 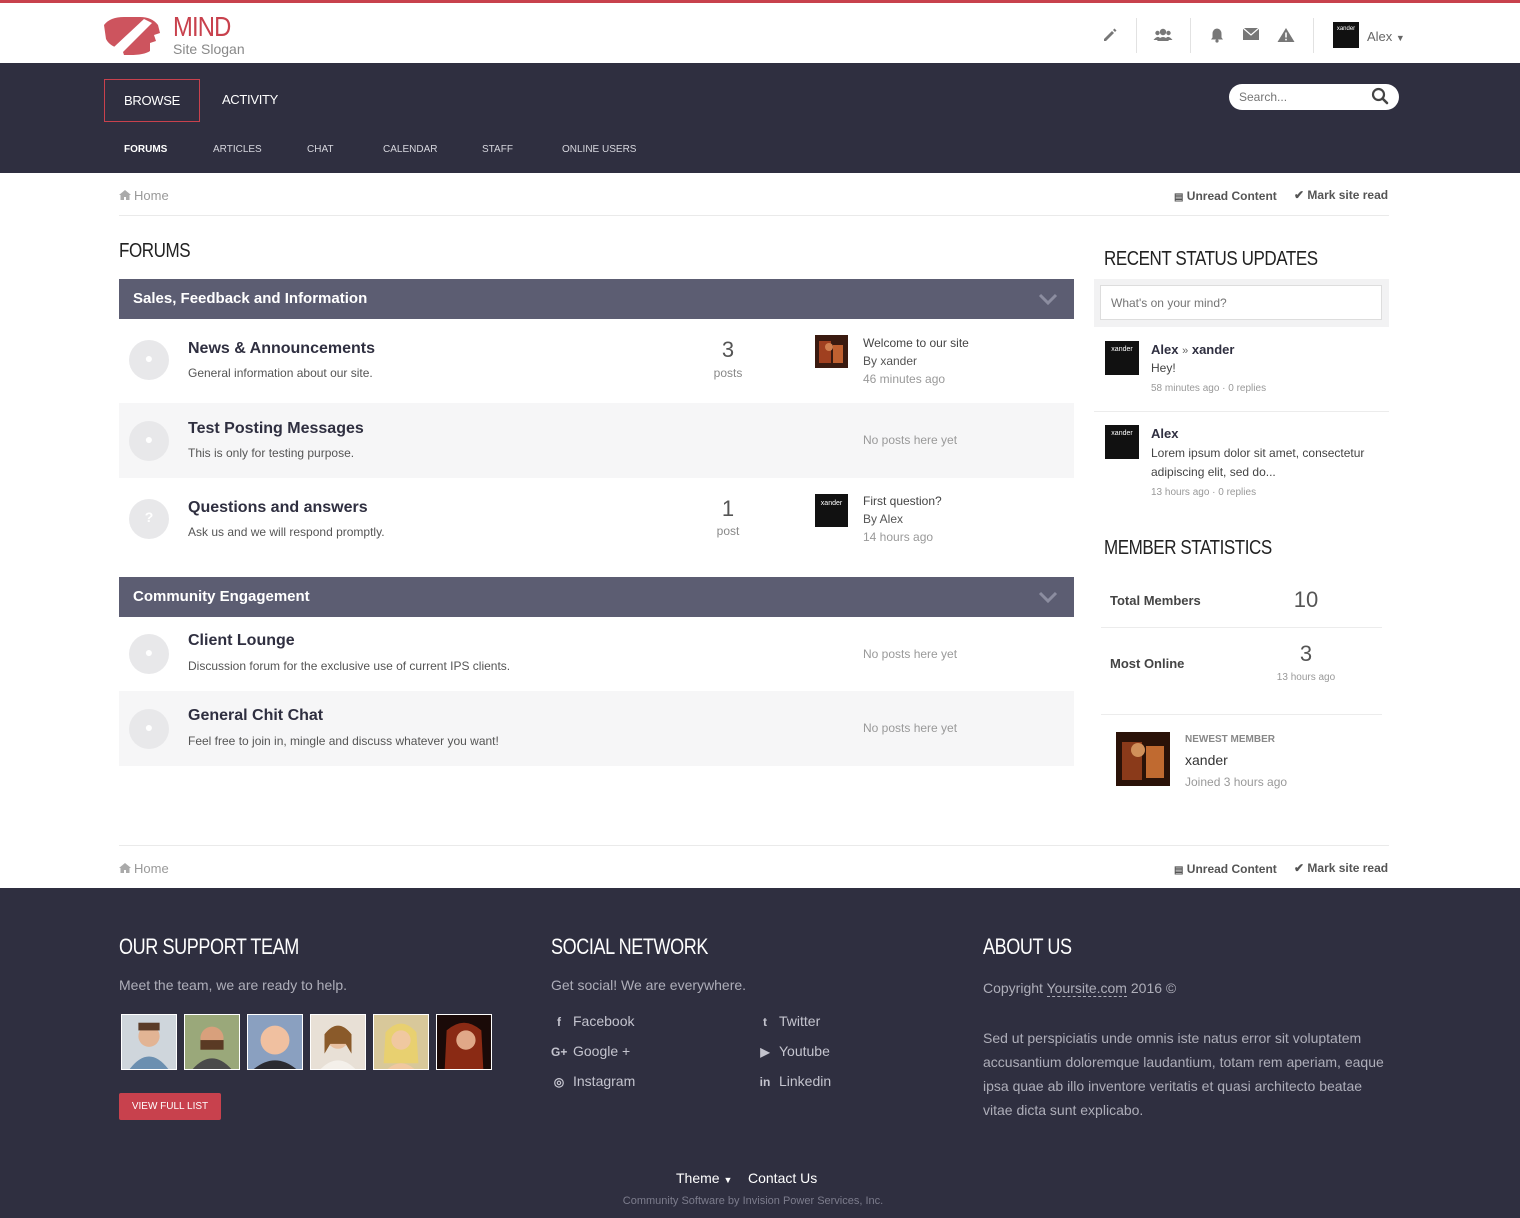 What do you see at coordinates (1213, 349) in the screenshot?
I see `status-to: xander` at bounding box center [1213, 349].